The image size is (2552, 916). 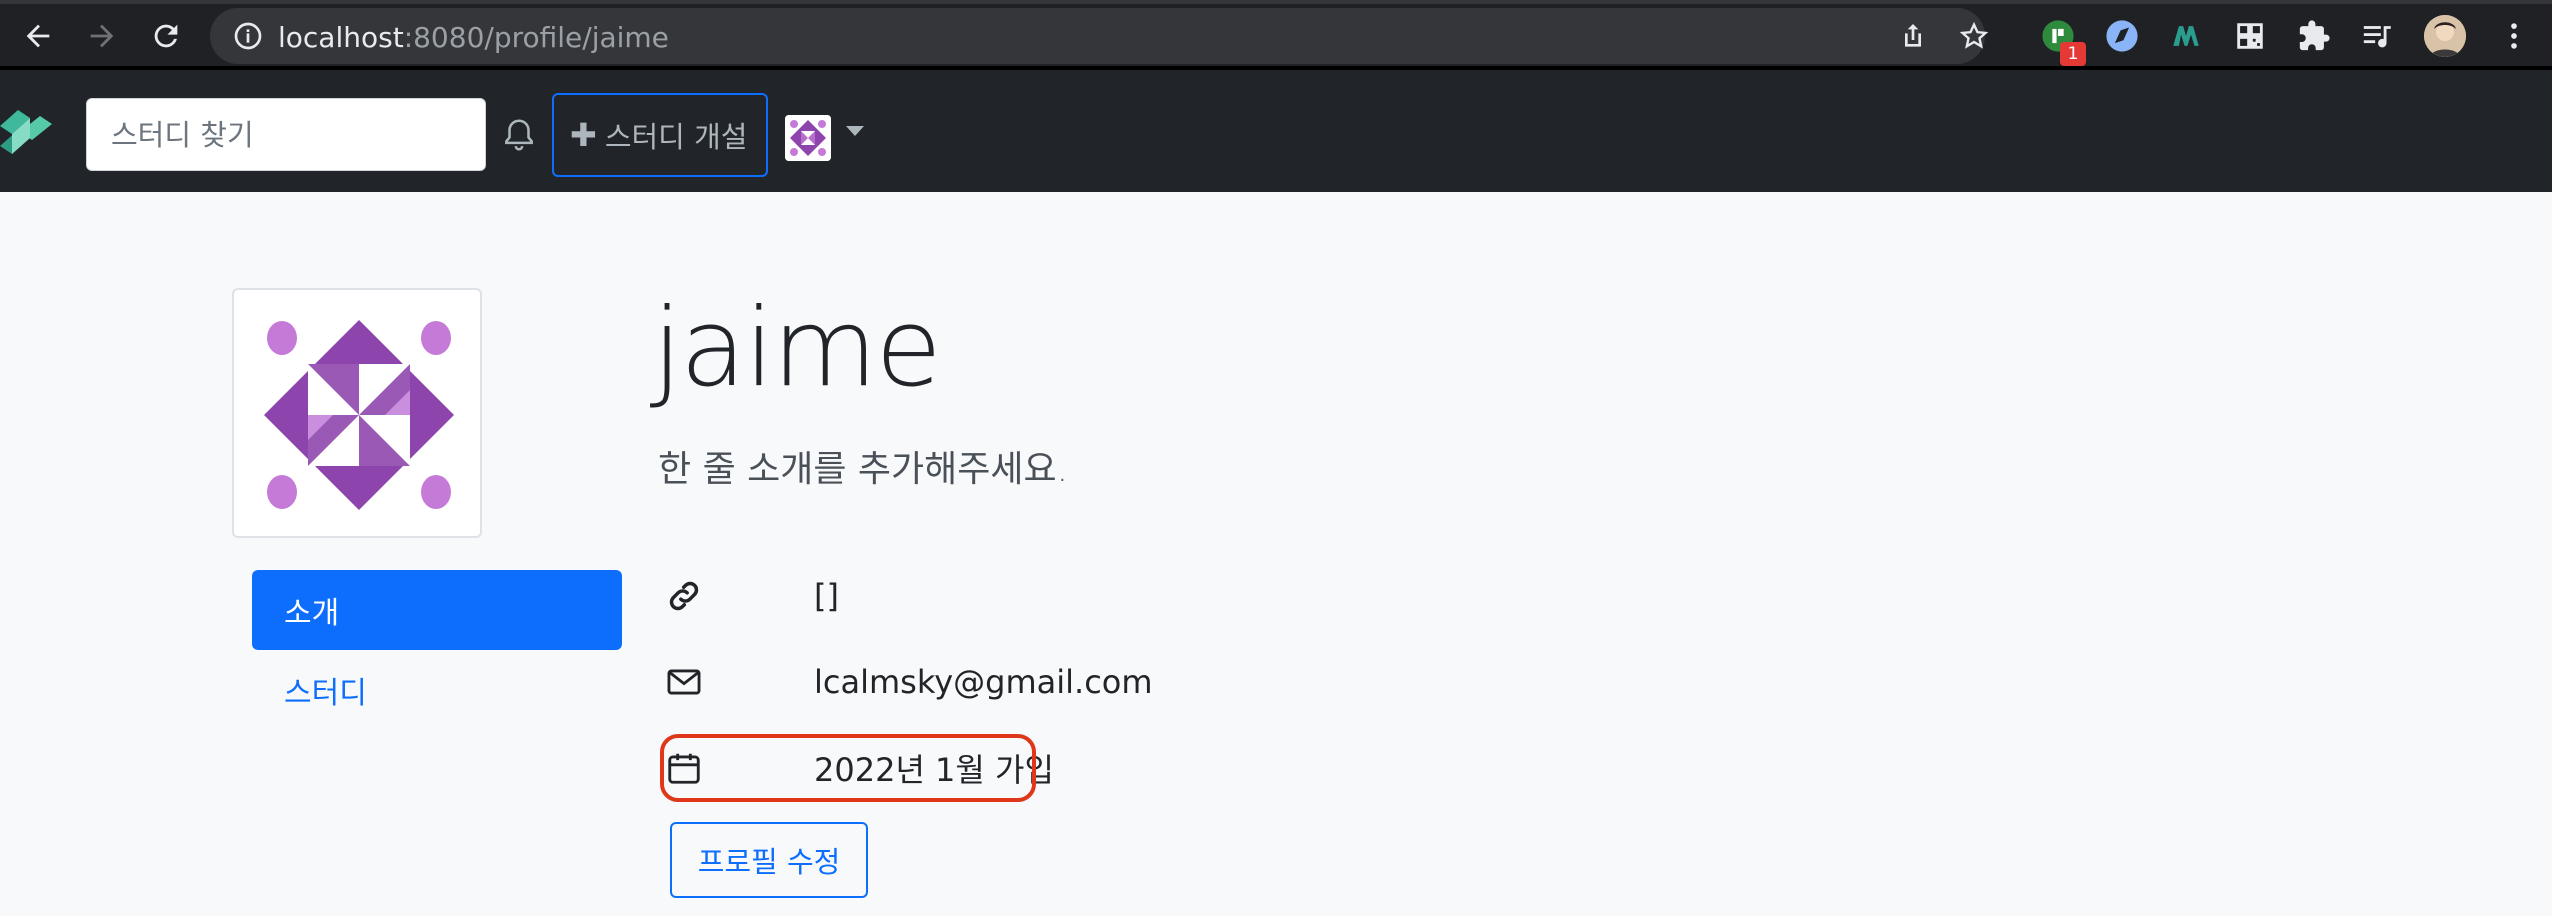 I want to click on profile-avatar-icon, so click(x=2445, y=36).